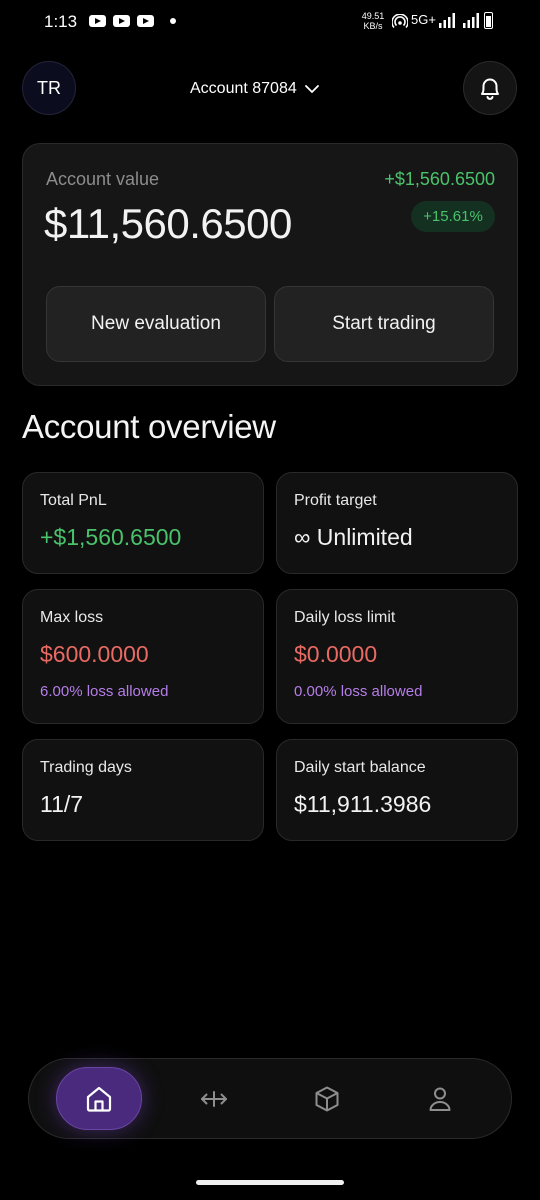 This screenshot has width=540, height=1200. What do you see at coordinates (397, 790) in the screenshot?
I see `daily-start-balance-card: Daily start balance $11,911.3986` at bounding box center [397, 790].